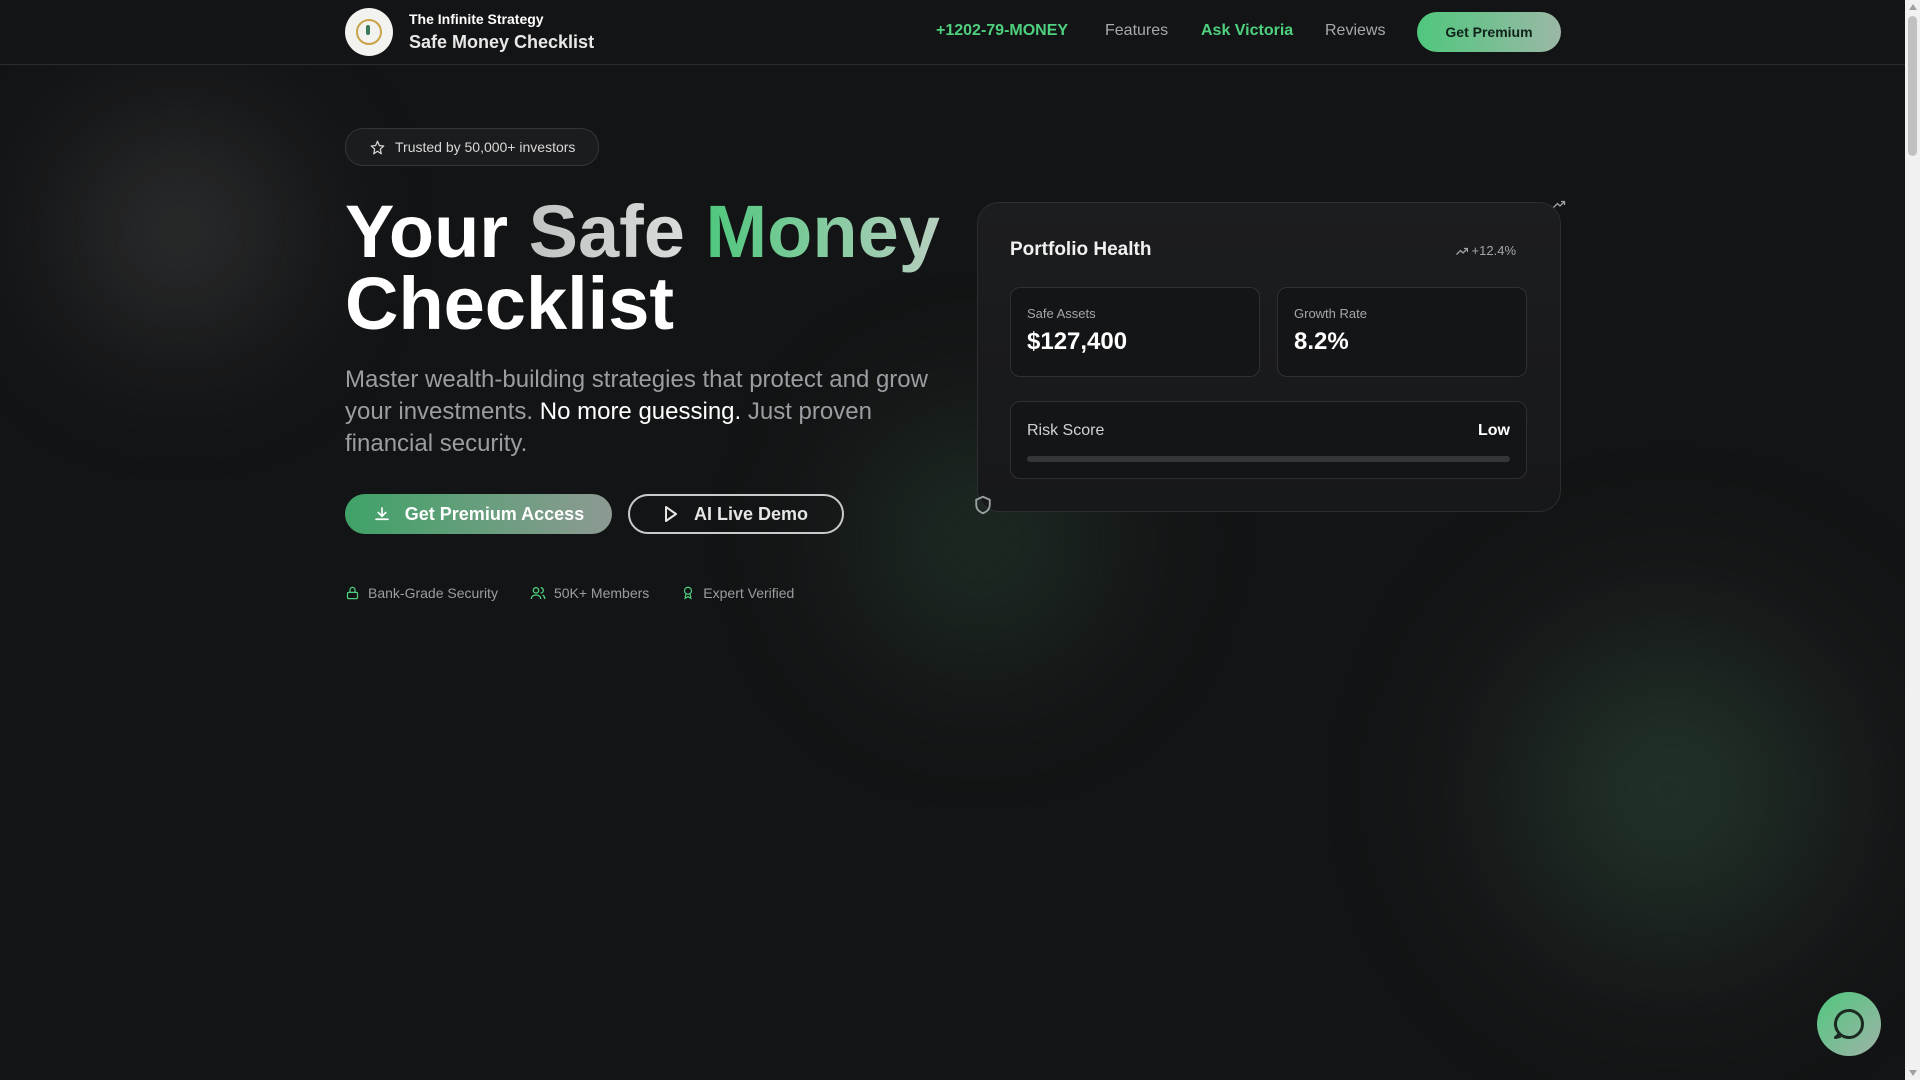 This screenshot has height=1080, width=1920. What do you see at coordinates (1061, 313) in the screenshot?
I see `stat-safe-assets-label: Safe Assets` at bounding box center [1061, 313].